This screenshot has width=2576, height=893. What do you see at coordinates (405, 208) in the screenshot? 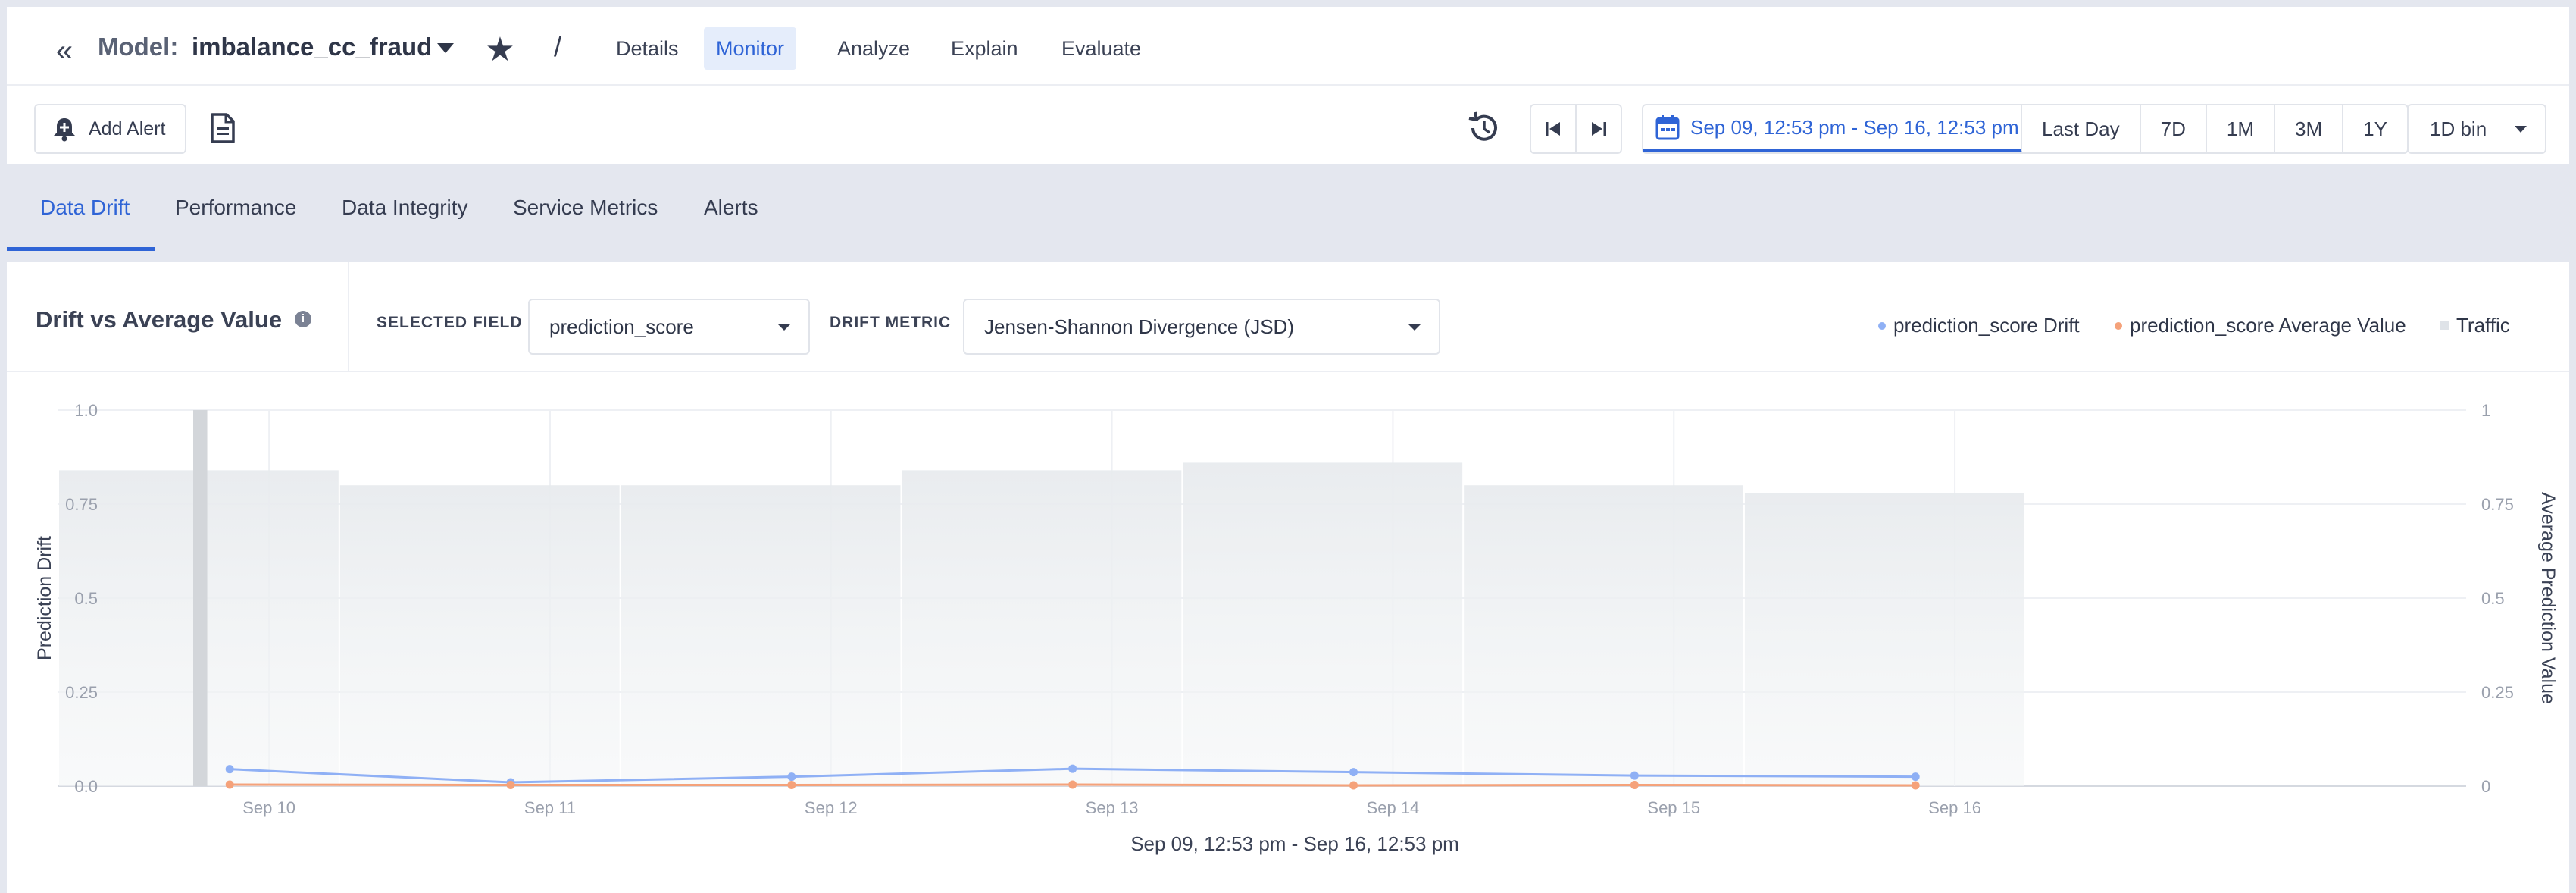
I see `subtab-data-integrity: Data Integrity` at bounding box center [405, 208].